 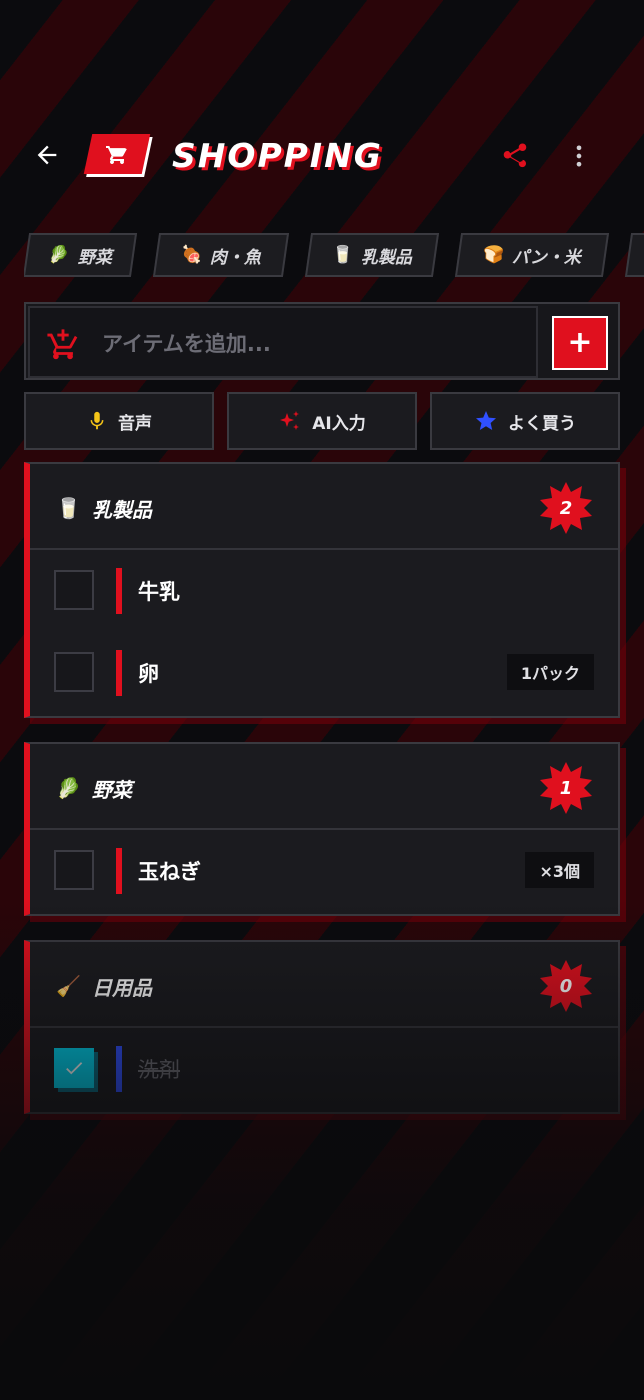 I want to click on share-button, so click(x=515, y=156).